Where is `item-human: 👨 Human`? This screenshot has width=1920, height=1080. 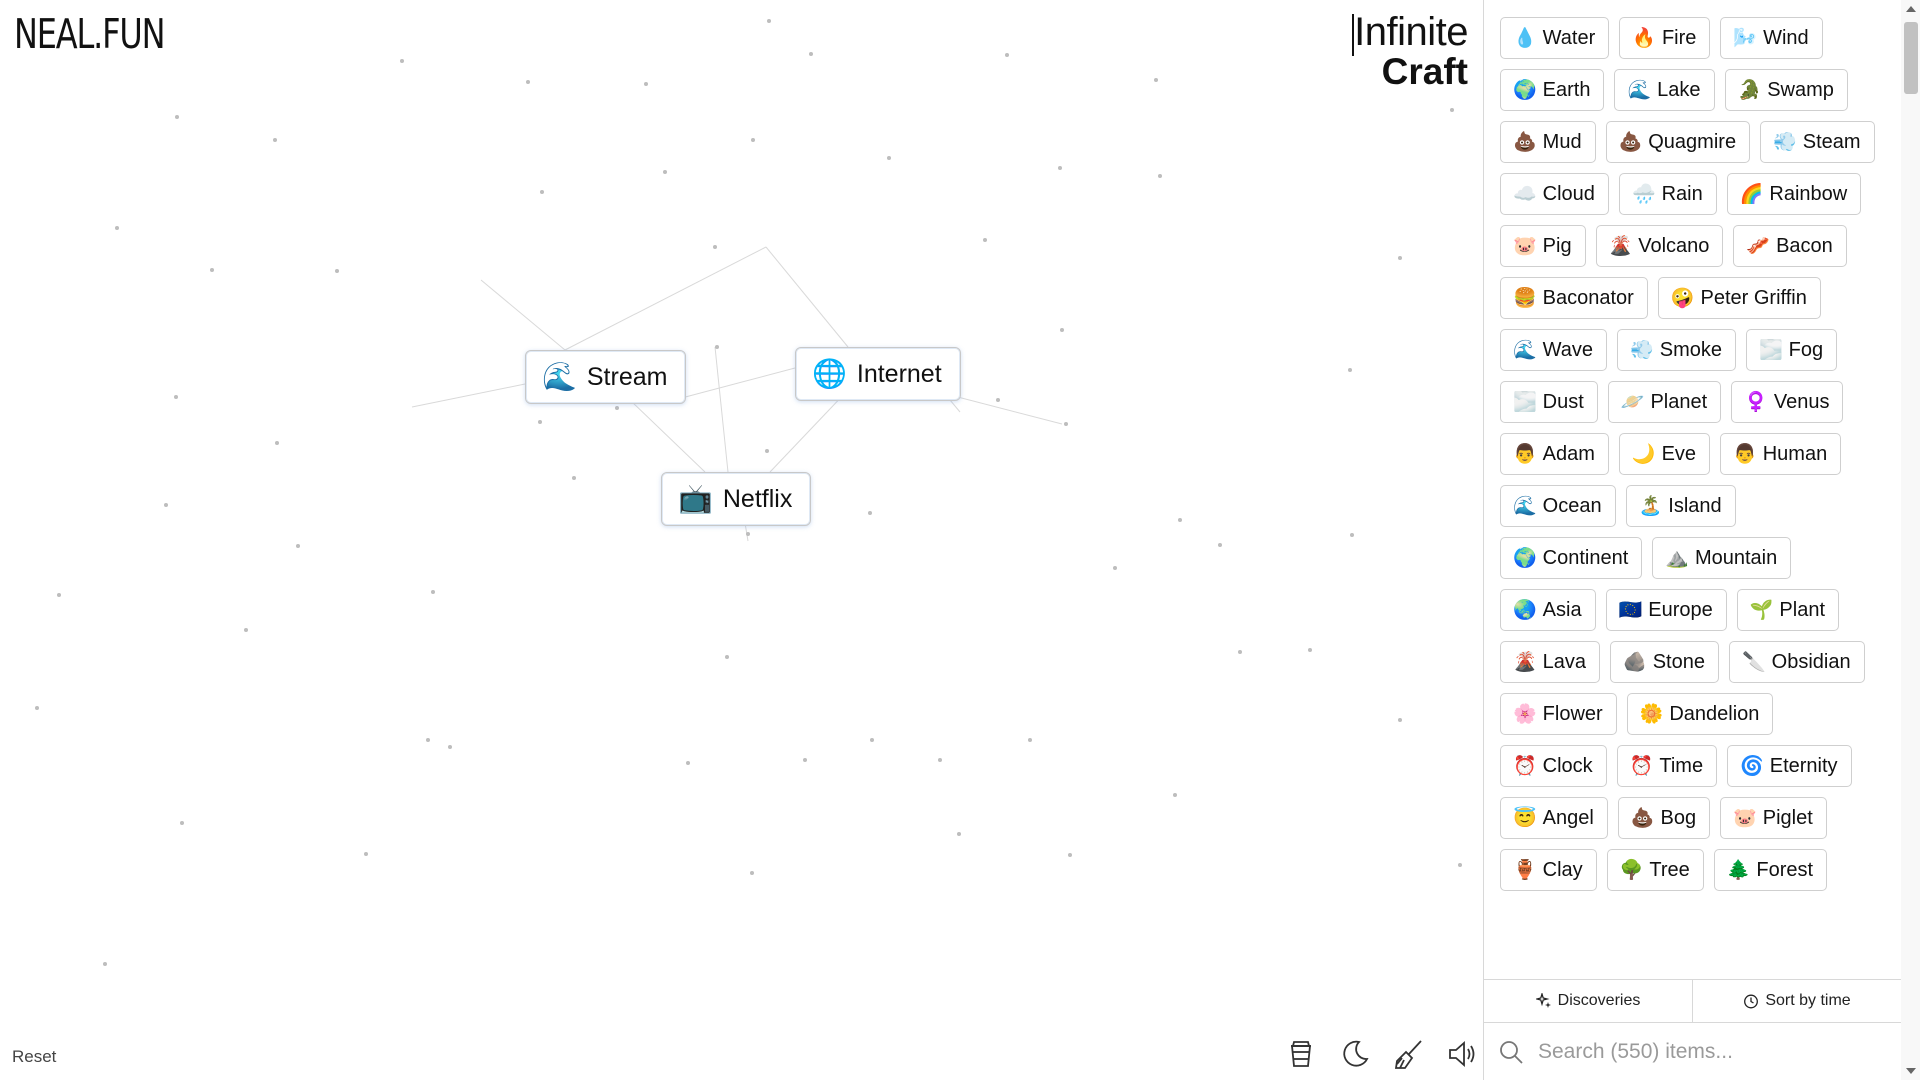
item-human: 👨 Human is located at coordinates (1781, 454).